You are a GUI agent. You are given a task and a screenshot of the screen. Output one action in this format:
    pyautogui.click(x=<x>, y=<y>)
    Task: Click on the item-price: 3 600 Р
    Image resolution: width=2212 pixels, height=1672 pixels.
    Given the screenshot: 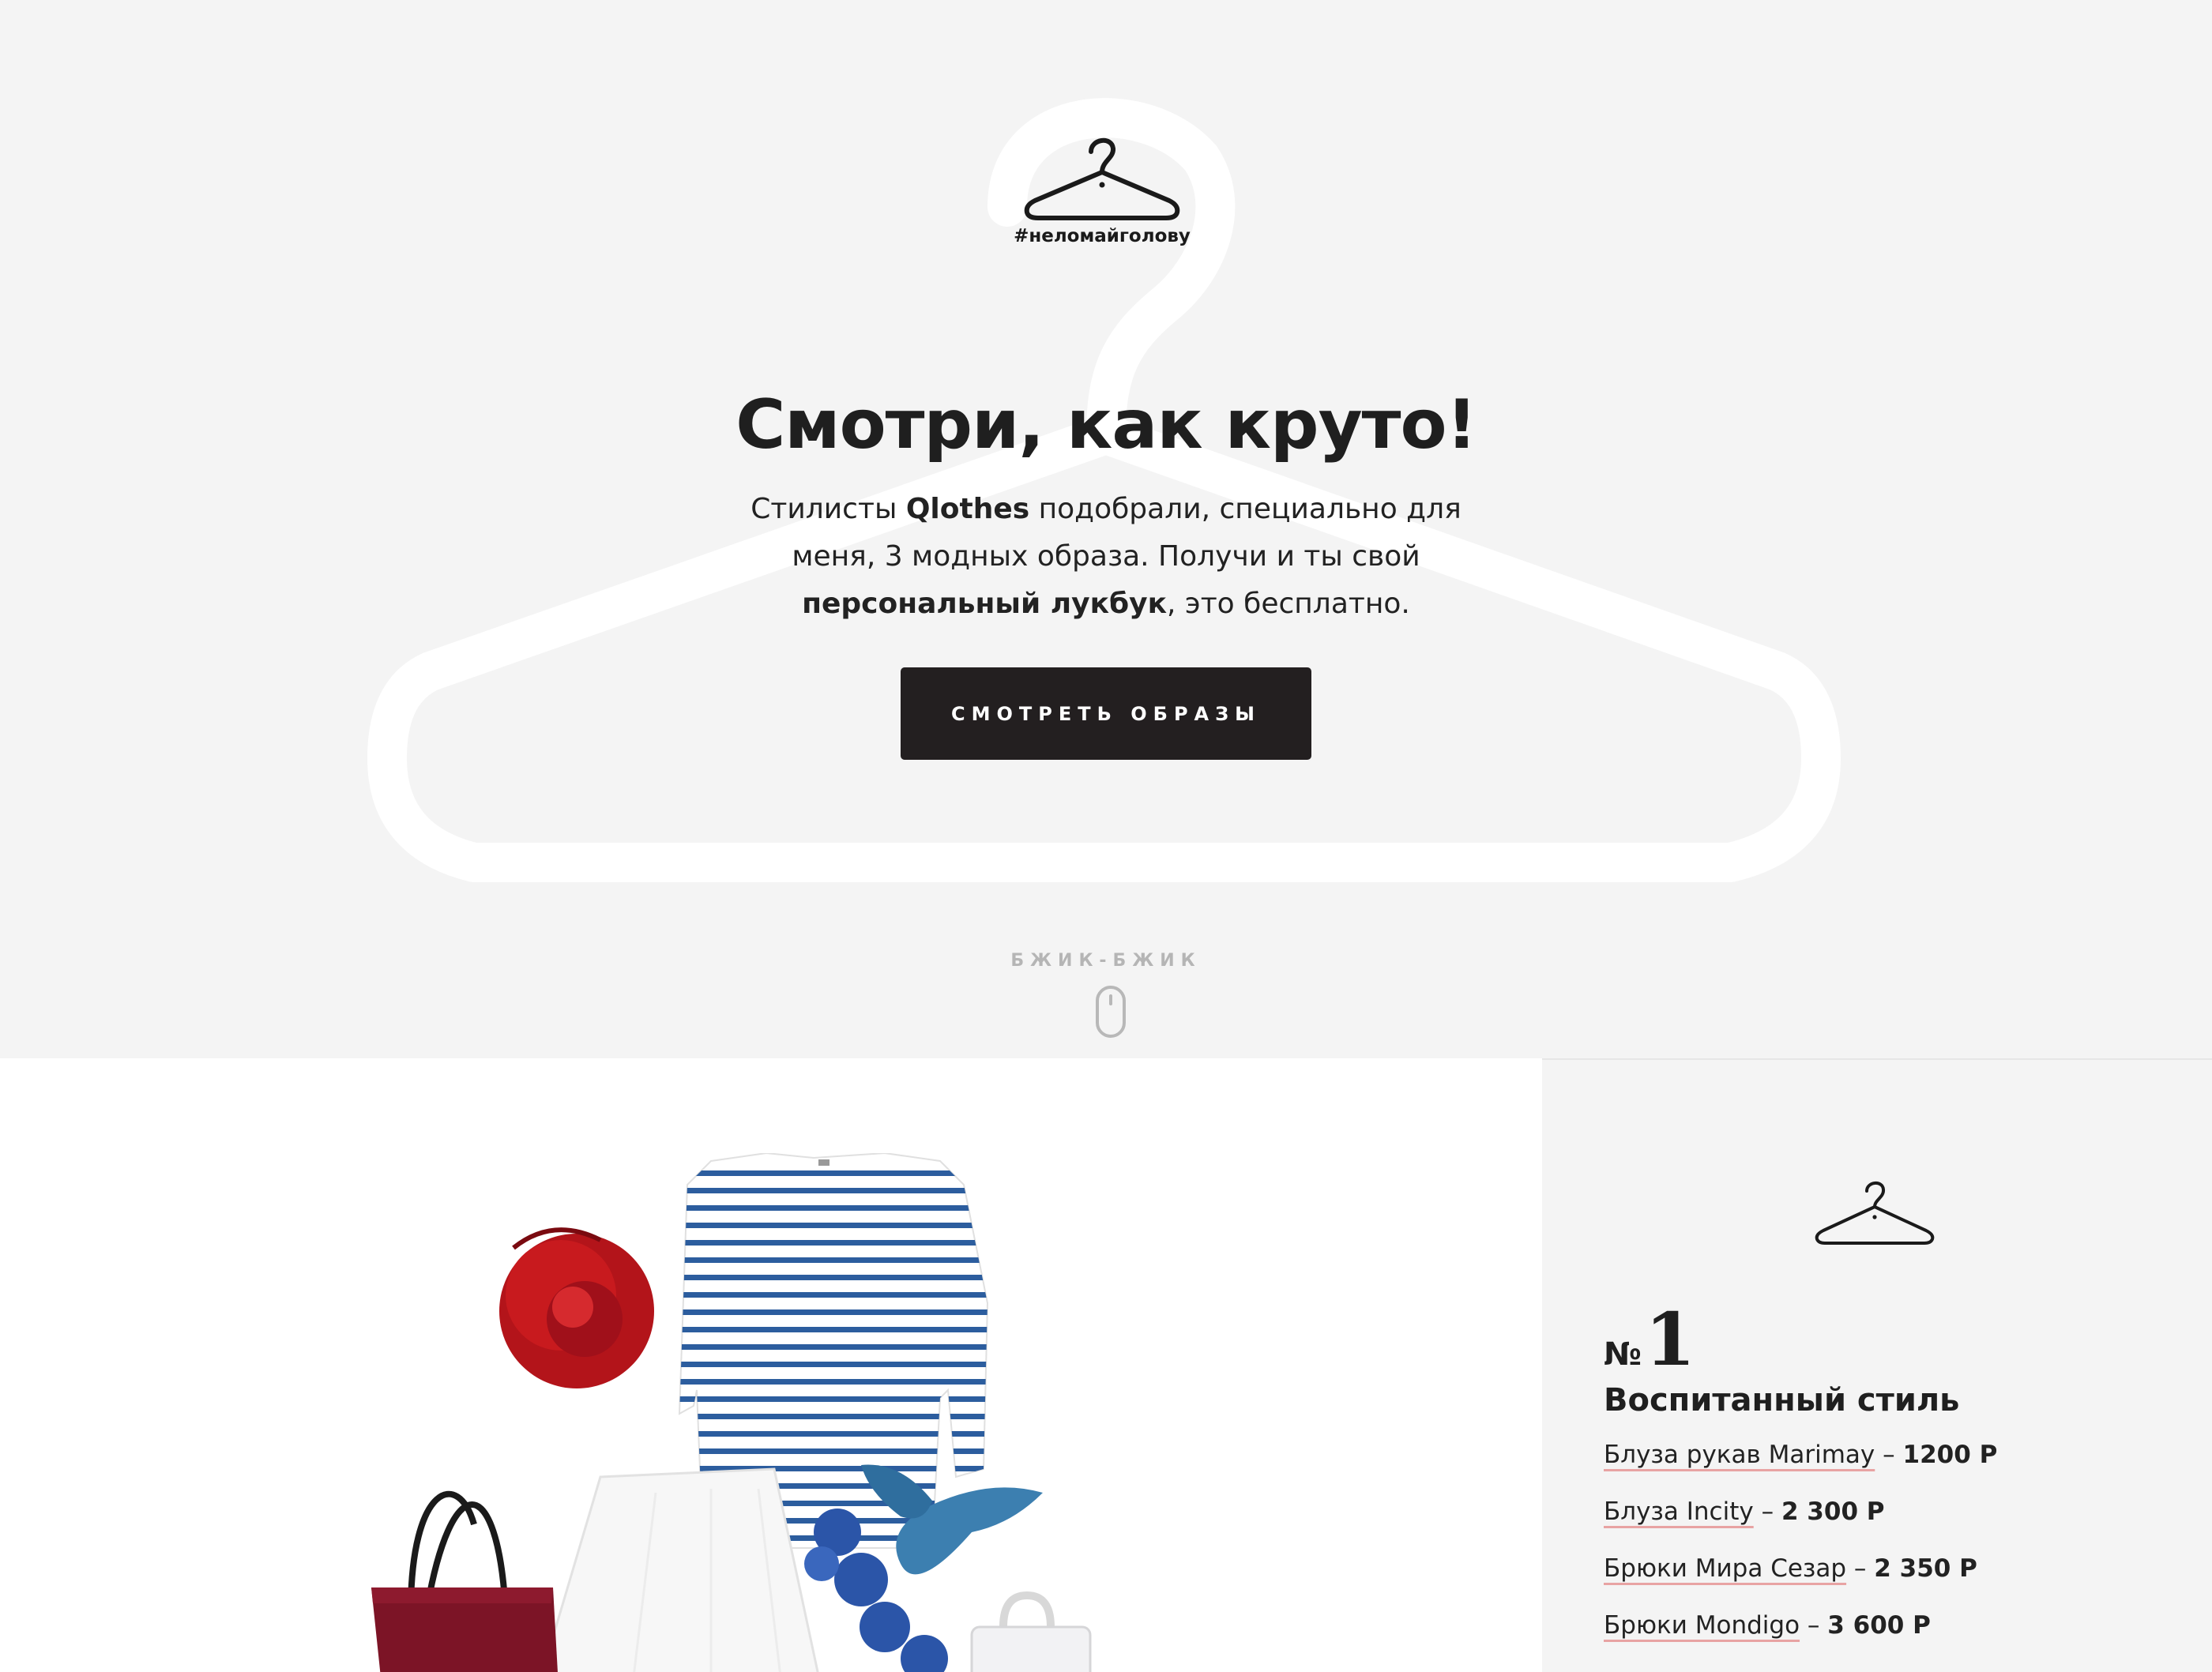 What is the action you would take?
    pyautogui.click(x=1879, y=1625)
    